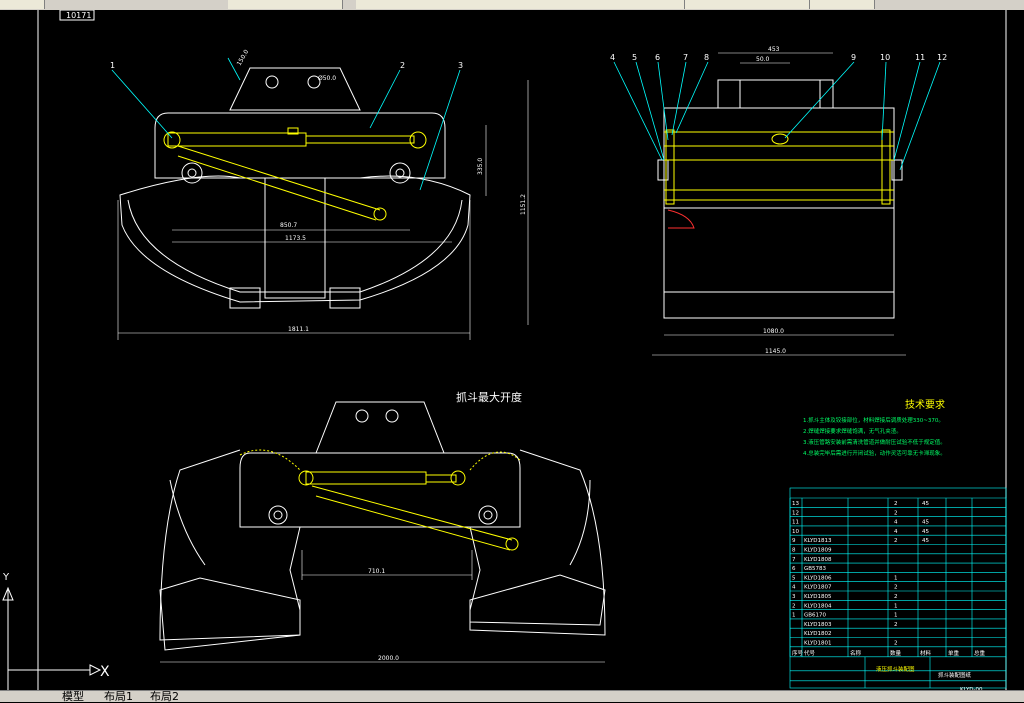  I want to click on bom-header-cell: 单重, so click(954, 653).